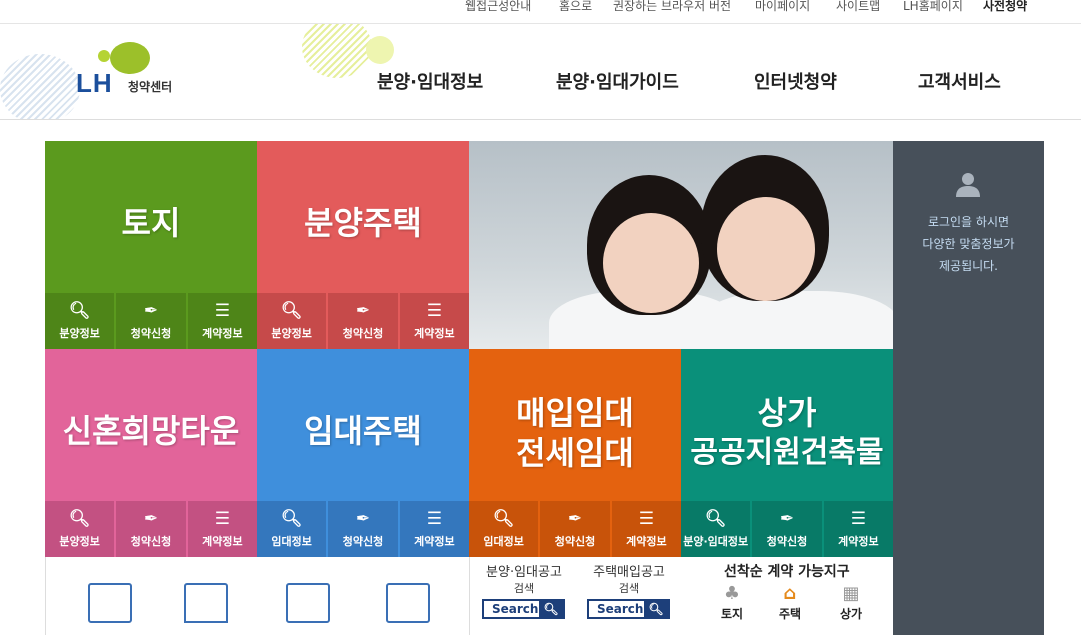 This screenshot has width=1081, height=635. I want to click on land-contract-button: ☰ 계약정보, so click(222, 321).